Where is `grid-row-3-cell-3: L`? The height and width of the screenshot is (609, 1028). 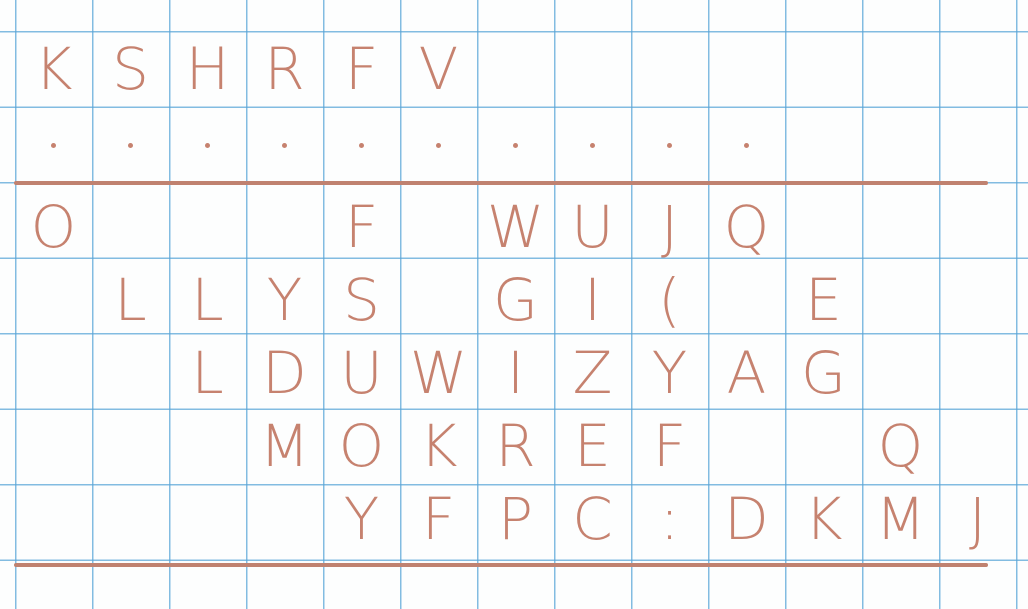
grid-row-3-cell-3: L is located at coordinates (207, 373).